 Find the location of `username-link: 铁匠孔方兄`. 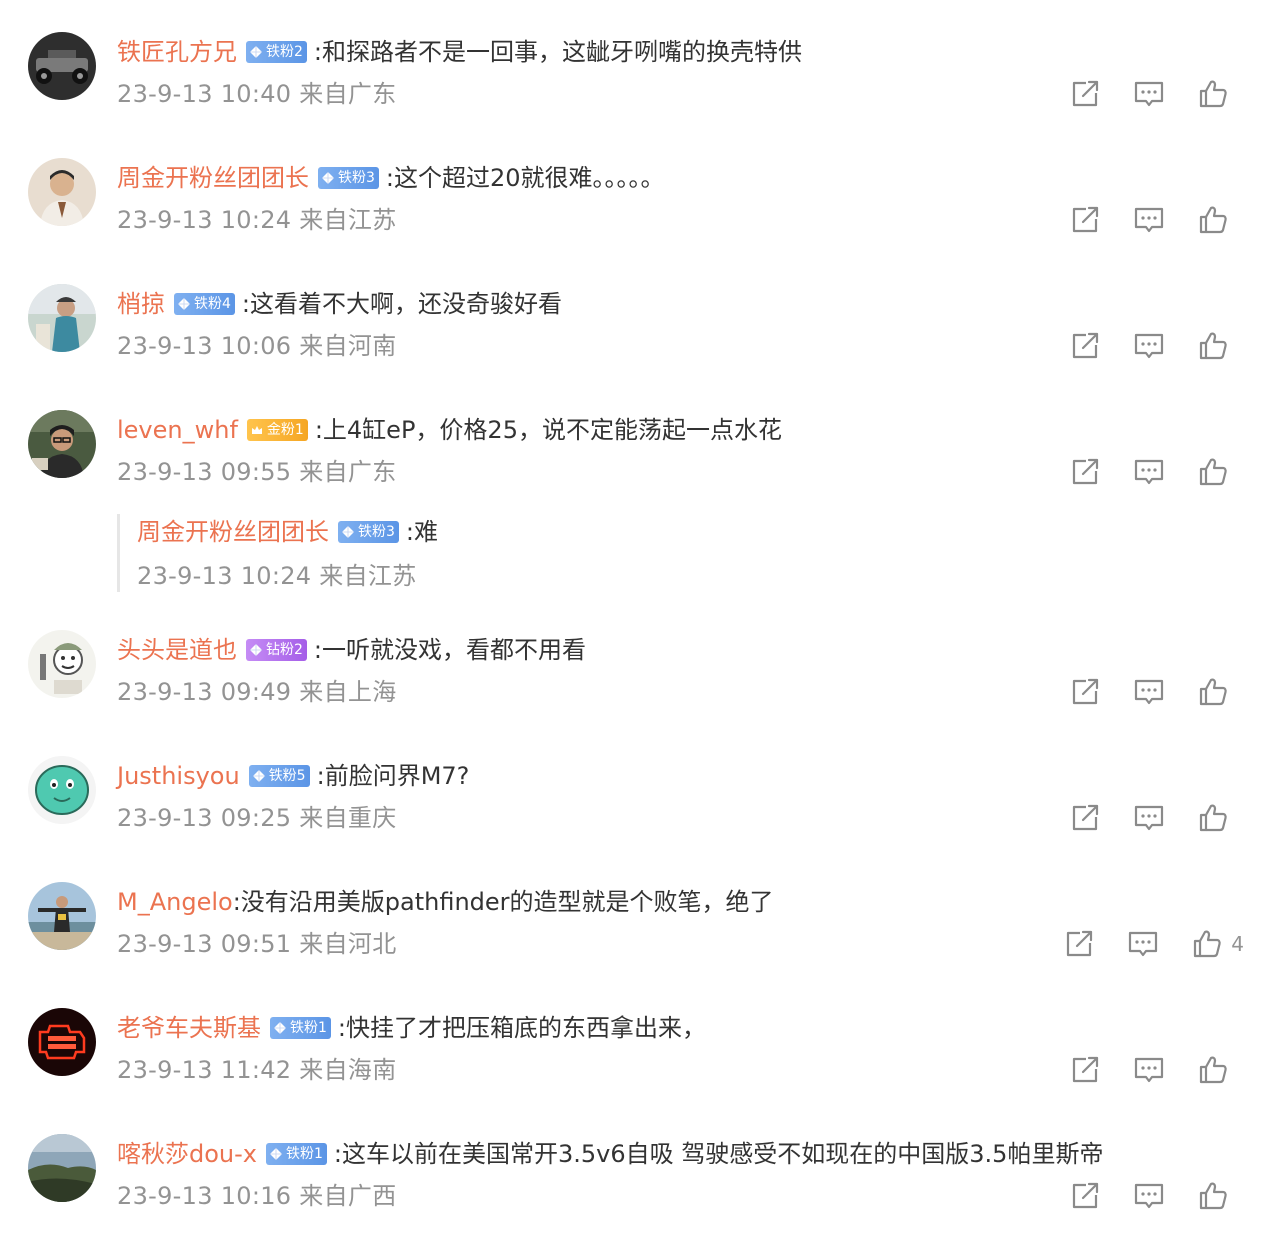

username-link: 铁匠孔方兄 is located at coordinates (177, 52).